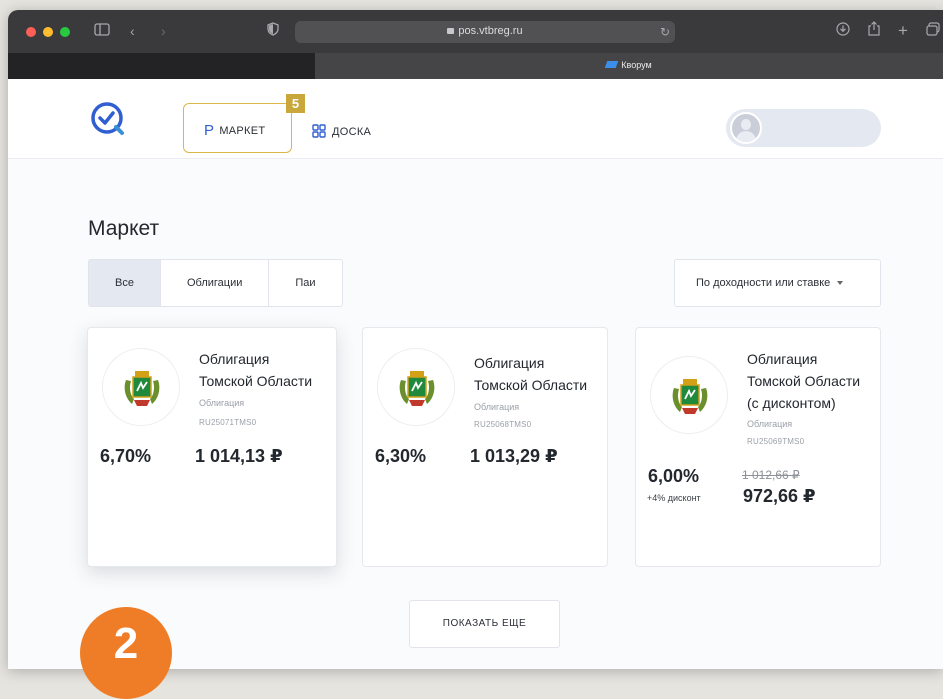  I want to click on chevron-down-icon, so click(840, 283).